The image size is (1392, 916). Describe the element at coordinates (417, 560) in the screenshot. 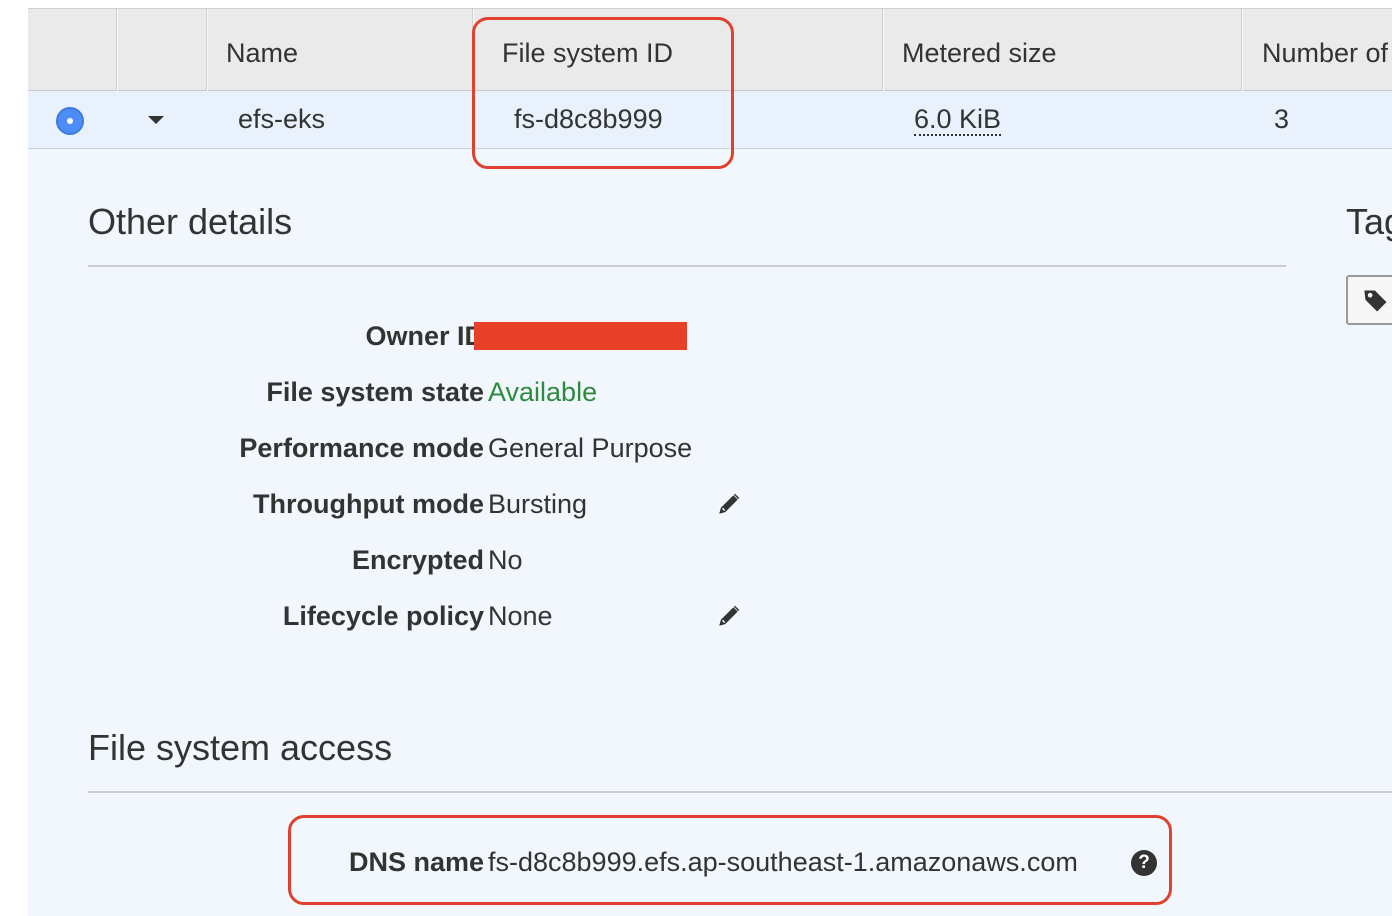

I see `encrypted-label: Encrypted` at that location.